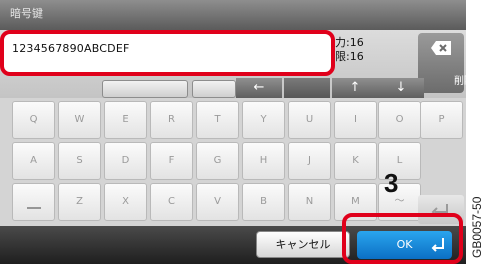 The height and width of the screenshot is (264, 491). I want to click on entry-value: 1234567890ABCDEF, so click(71, 48).